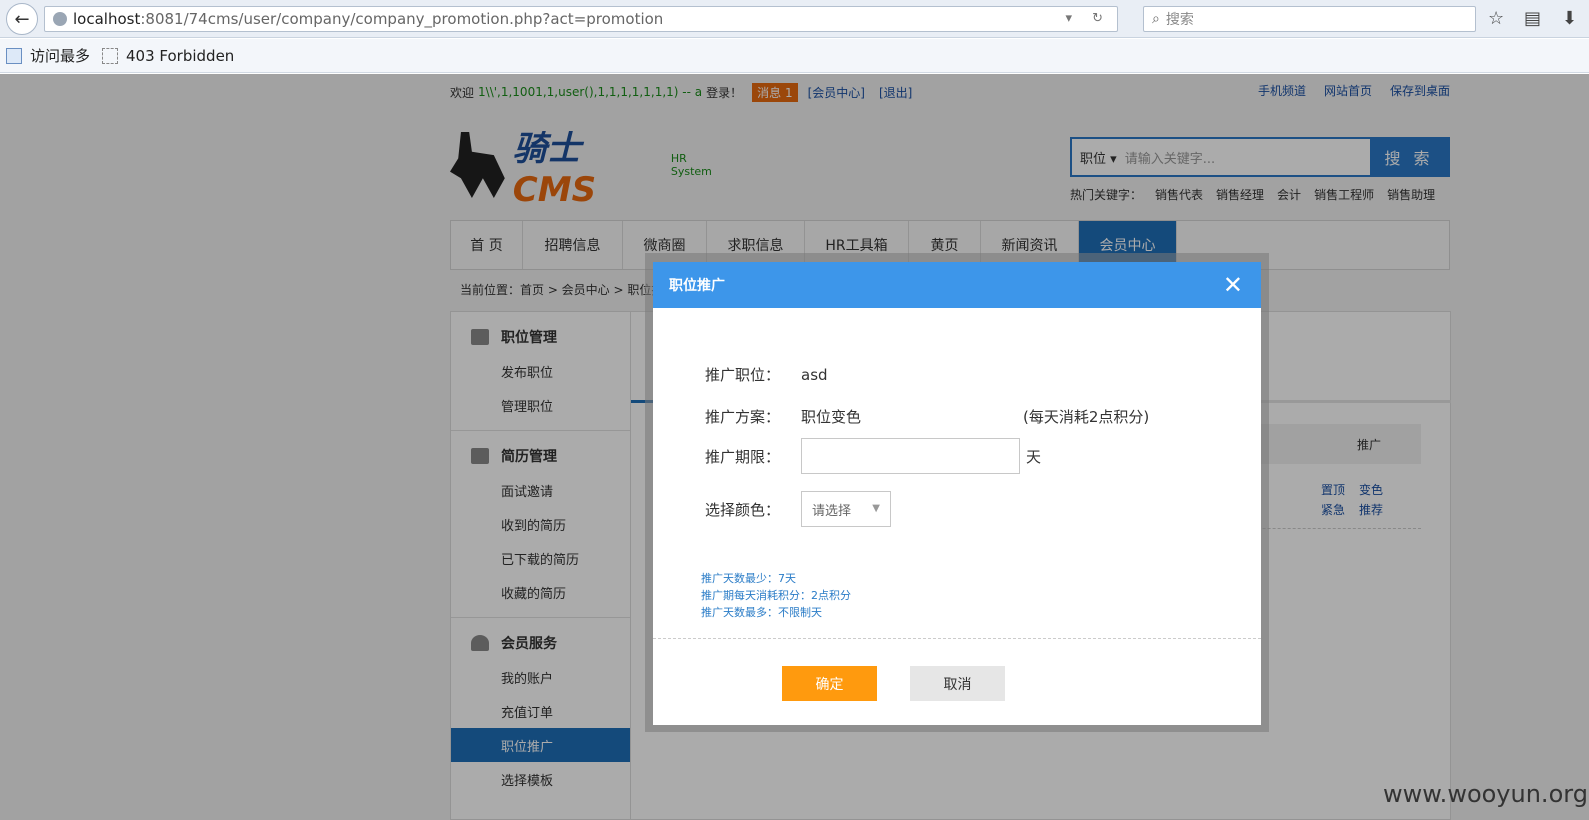  I want to click on close-icon: ✕, so click(1233, 285).